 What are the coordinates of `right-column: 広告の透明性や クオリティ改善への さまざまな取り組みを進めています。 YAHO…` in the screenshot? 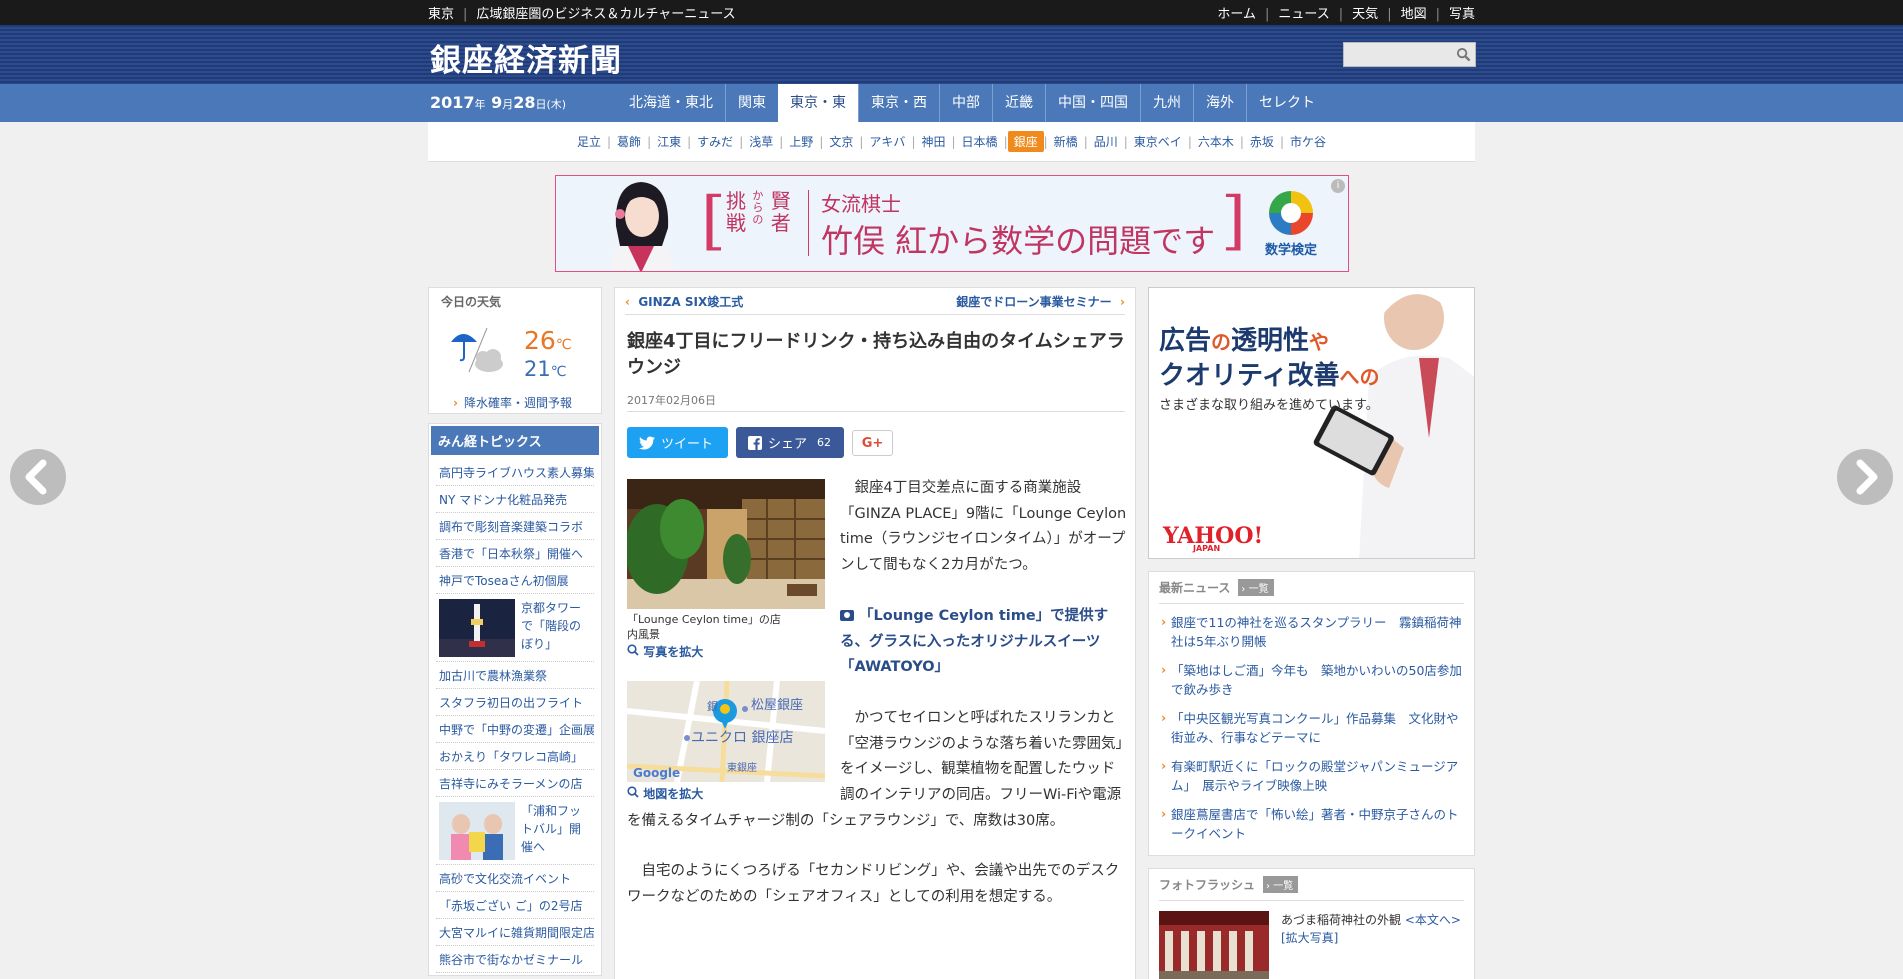 It's located at (1311, 633).